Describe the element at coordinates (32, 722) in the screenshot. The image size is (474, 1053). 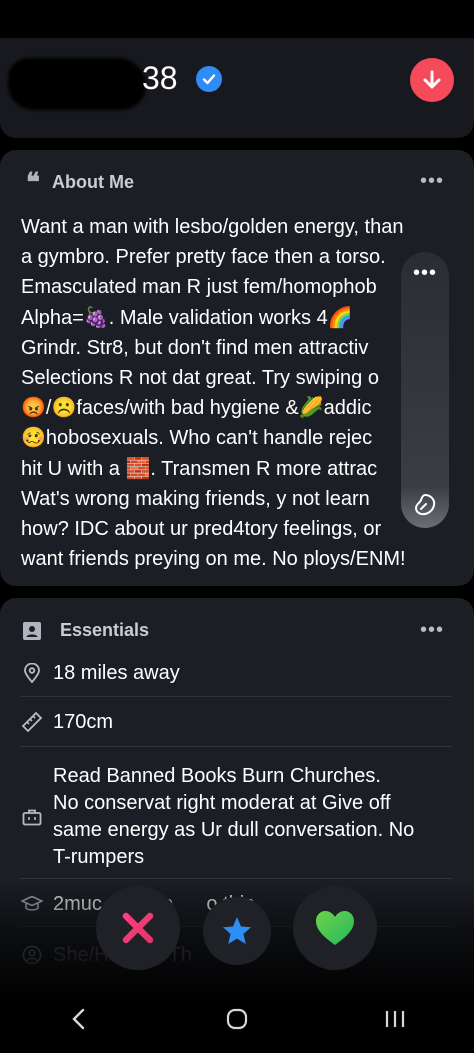
I see `ruler-icon` at that location.